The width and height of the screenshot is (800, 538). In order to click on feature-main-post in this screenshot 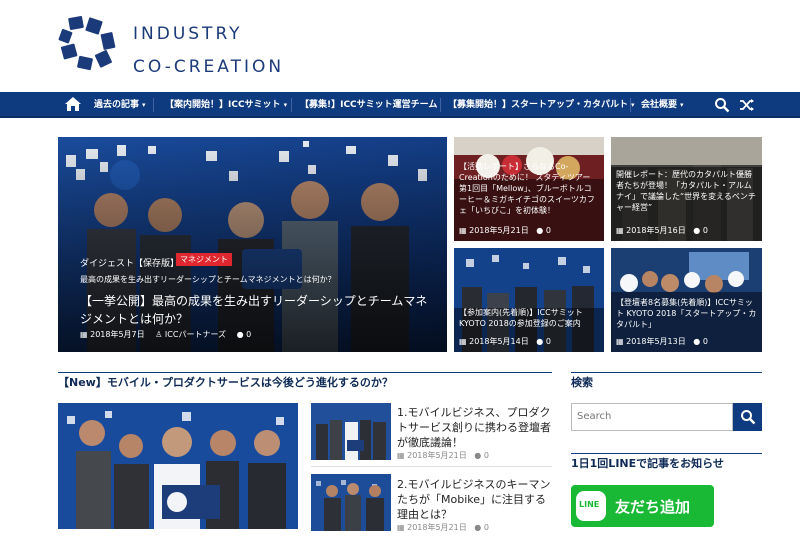, I will do `click(178, 466)`.